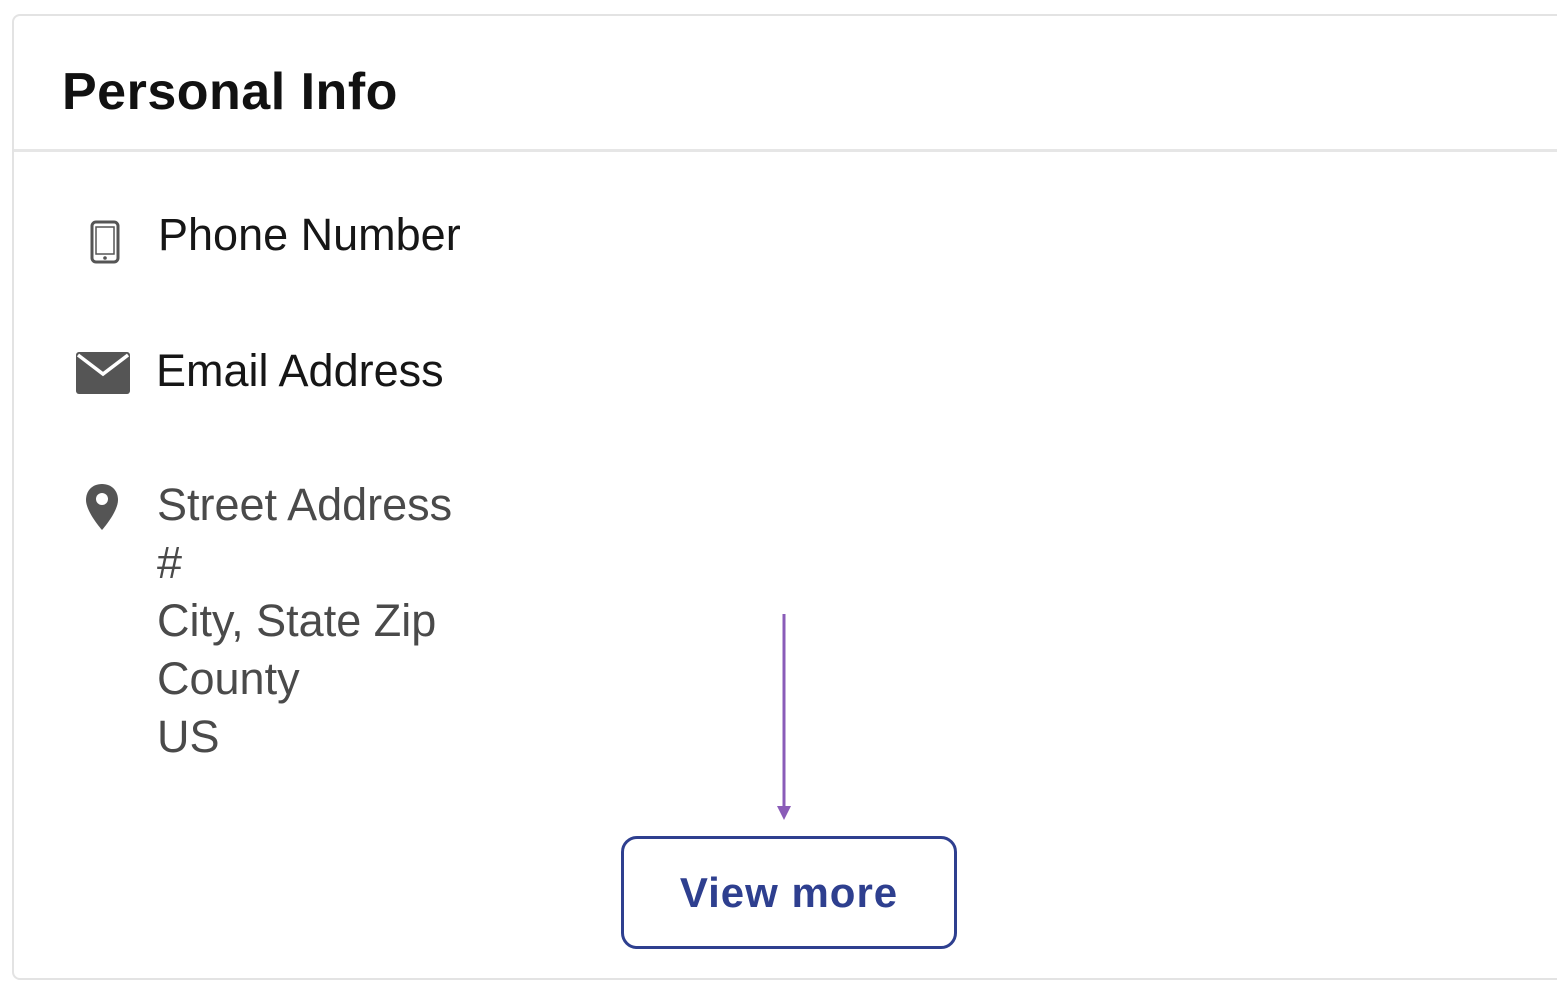 The height and width of the screenshot is (985, 1557). I want to click on city-state-zip-line: City, State Zip, so click(297, 620).